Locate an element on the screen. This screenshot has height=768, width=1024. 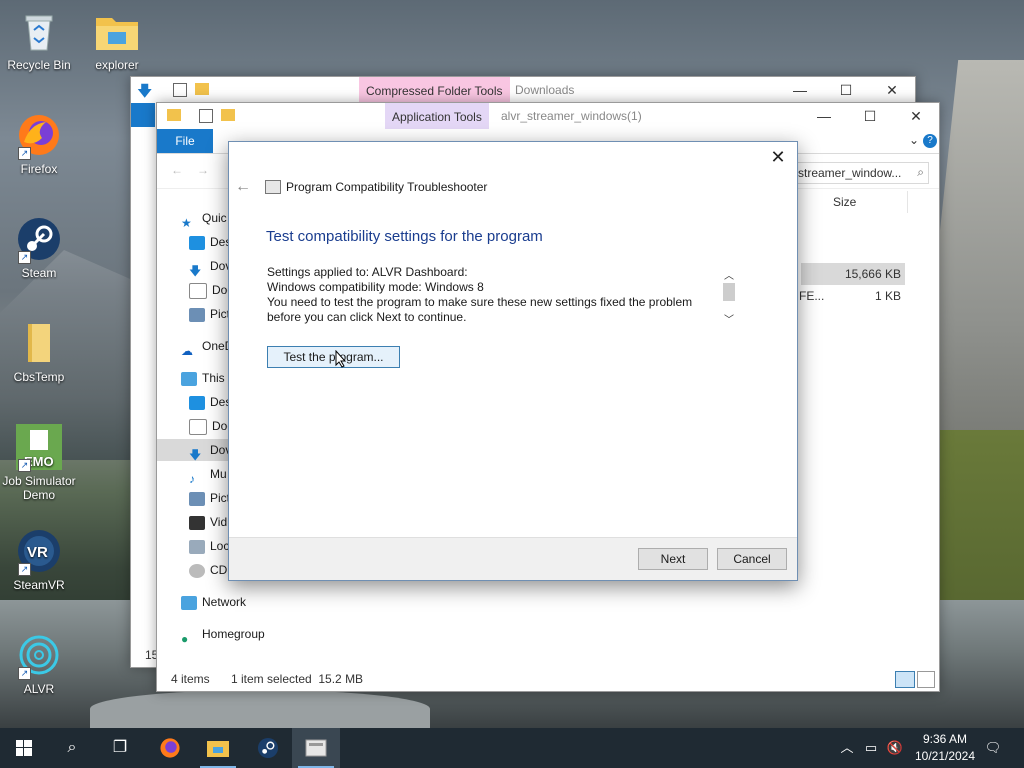
clock-time: 9:36 AM is located at coordinates (945, 739).